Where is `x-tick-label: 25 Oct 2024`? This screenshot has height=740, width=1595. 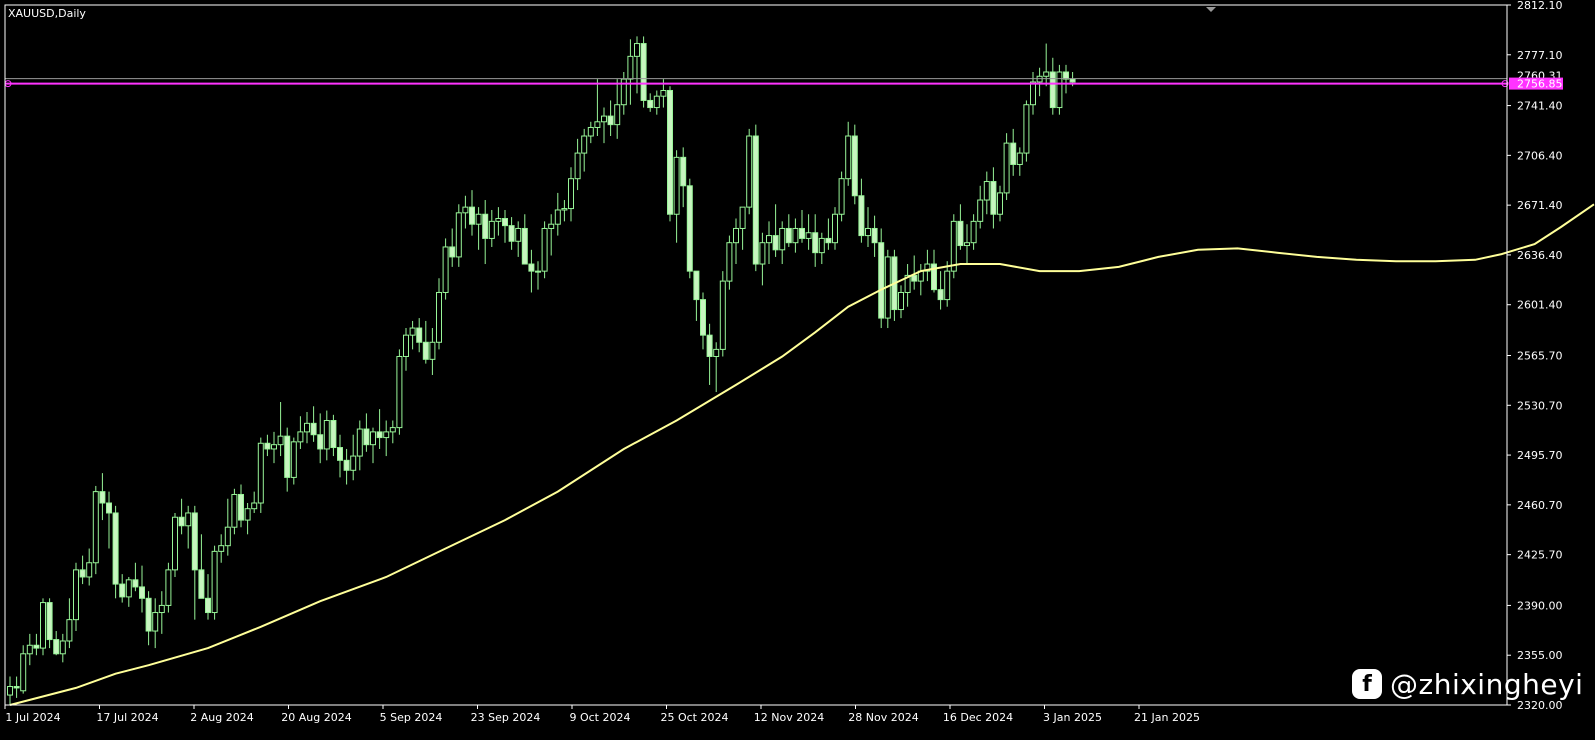 x-tick-label: 25 Oct 2024 is located at coordinates (694, 717).